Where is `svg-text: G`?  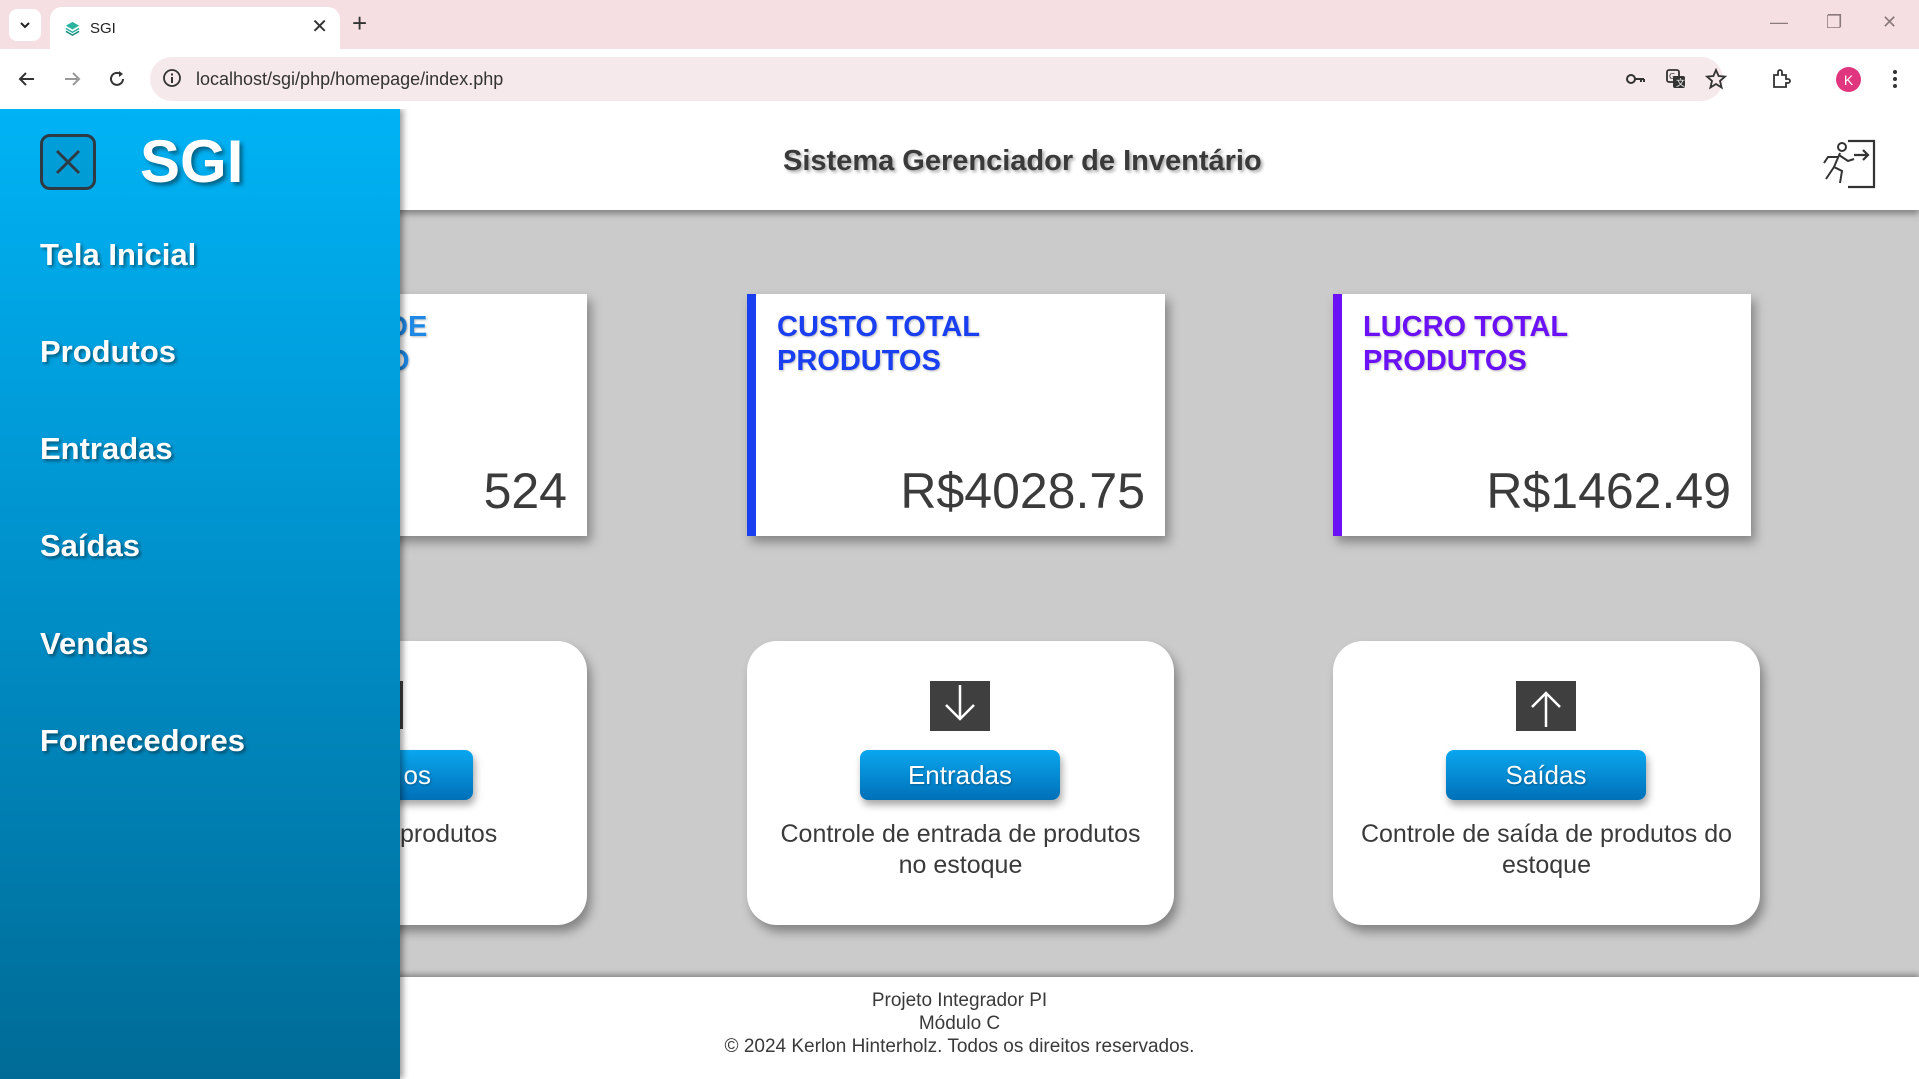
svg-text: G is located at coordinates (1672, 76).